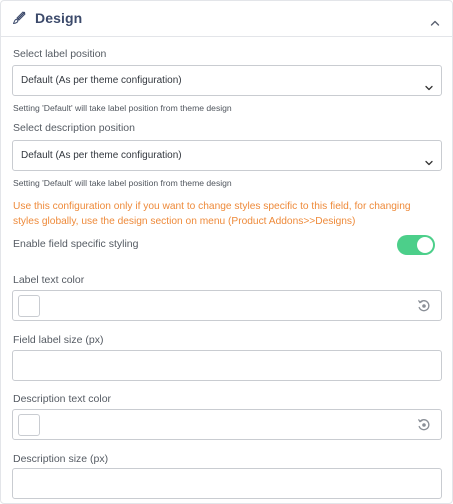 The width and height of the screenshot is (453, 504). I want to click on field-label-size-label: Field label size (px), so click(58, 340).